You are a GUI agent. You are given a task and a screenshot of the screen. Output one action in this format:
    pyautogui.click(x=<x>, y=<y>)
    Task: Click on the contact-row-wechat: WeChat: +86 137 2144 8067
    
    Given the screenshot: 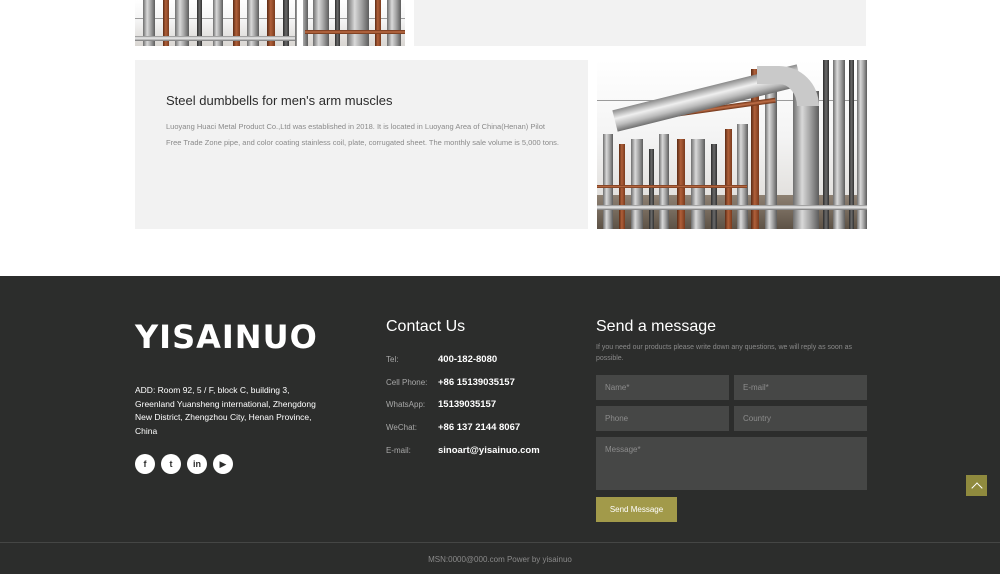 What is the action you would take?
    pyautogui.click(x=453, y=427)
    